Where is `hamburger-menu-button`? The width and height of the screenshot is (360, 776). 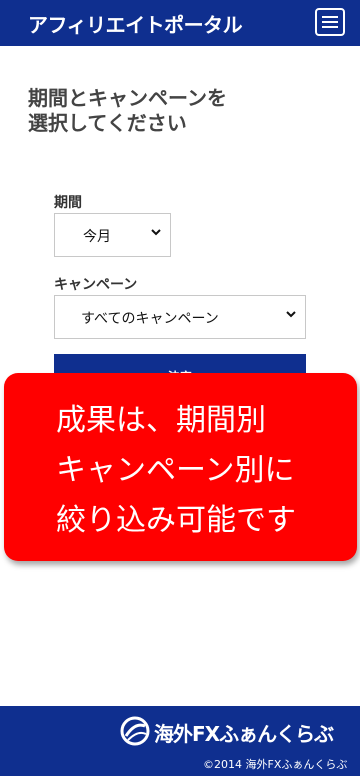 hamburger-menu-button is located at coordinates (330, 22).